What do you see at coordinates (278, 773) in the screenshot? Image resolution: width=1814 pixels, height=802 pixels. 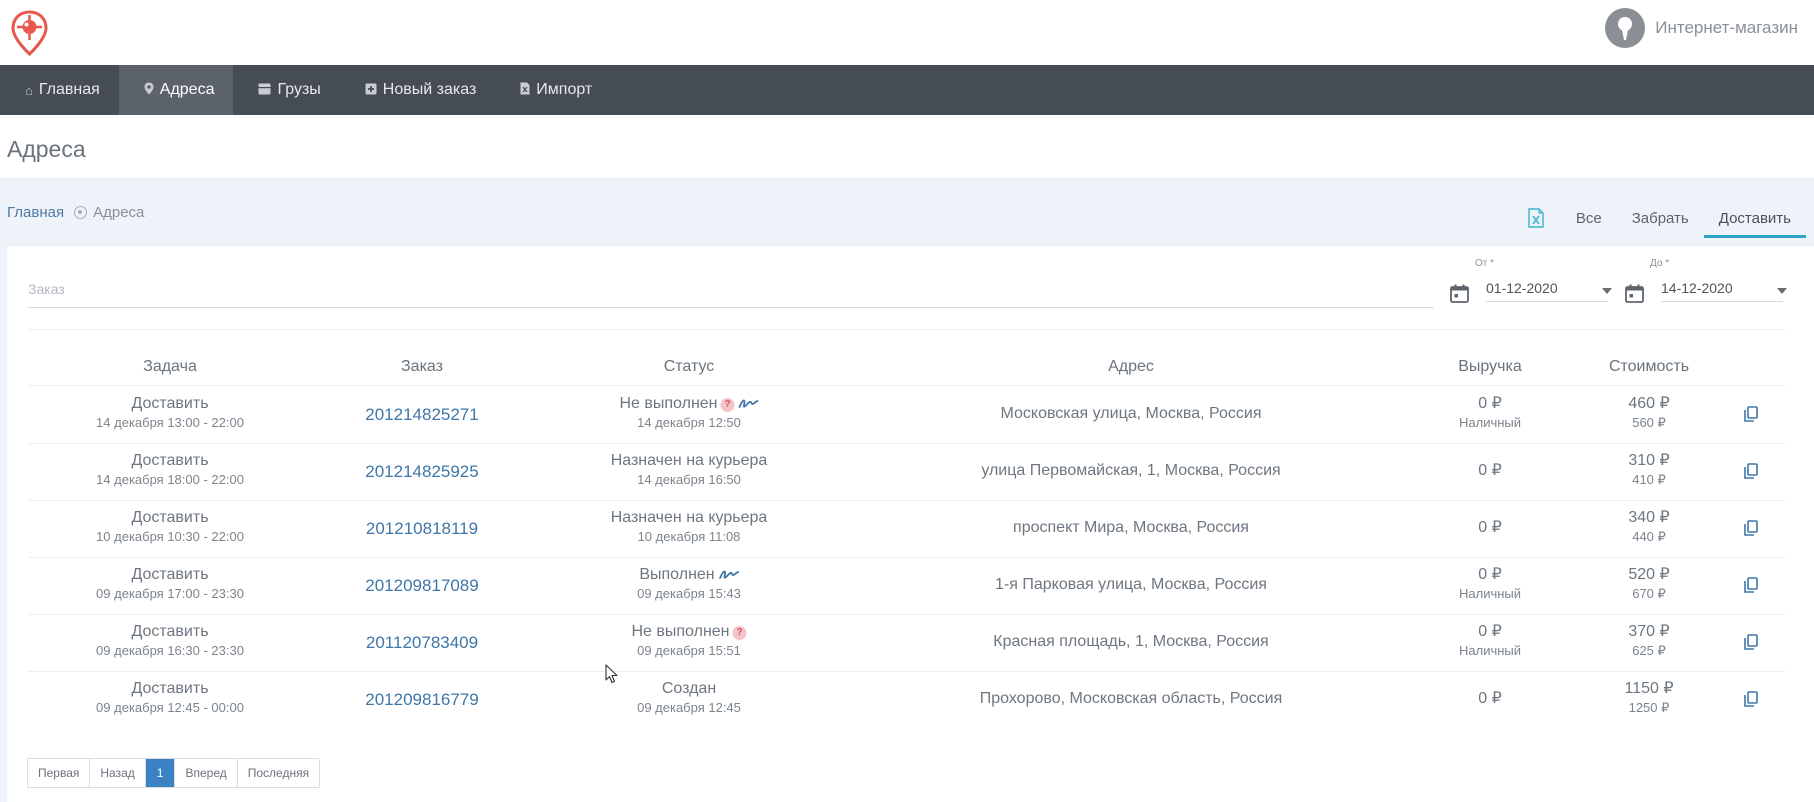 I see `page-last-button: Последняя` at bounding box center [278, 773].